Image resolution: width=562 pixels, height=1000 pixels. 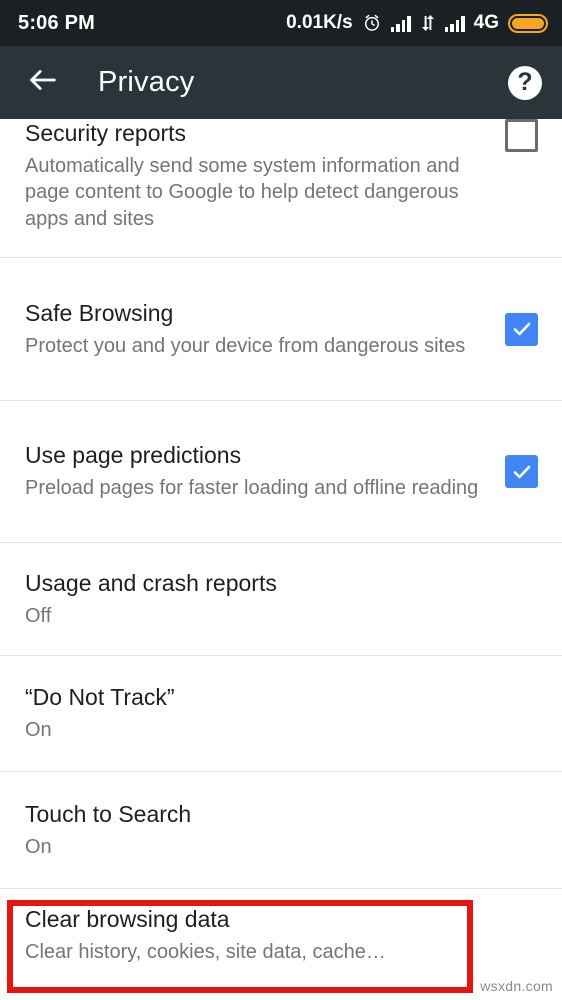 I want to click on setting-title: Use page predictions, so click(x=133, y=455).